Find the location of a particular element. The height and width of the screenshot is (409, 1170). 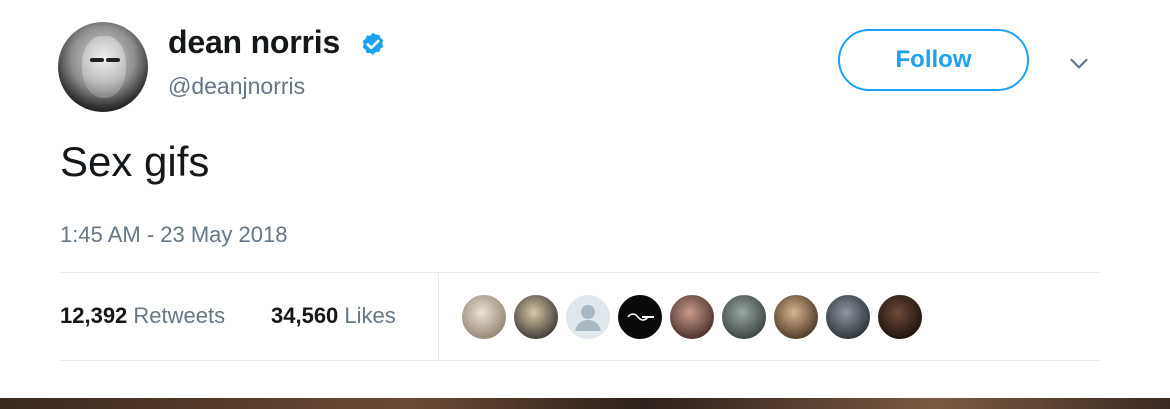

author-avatar is located at coordinates (103, 67).